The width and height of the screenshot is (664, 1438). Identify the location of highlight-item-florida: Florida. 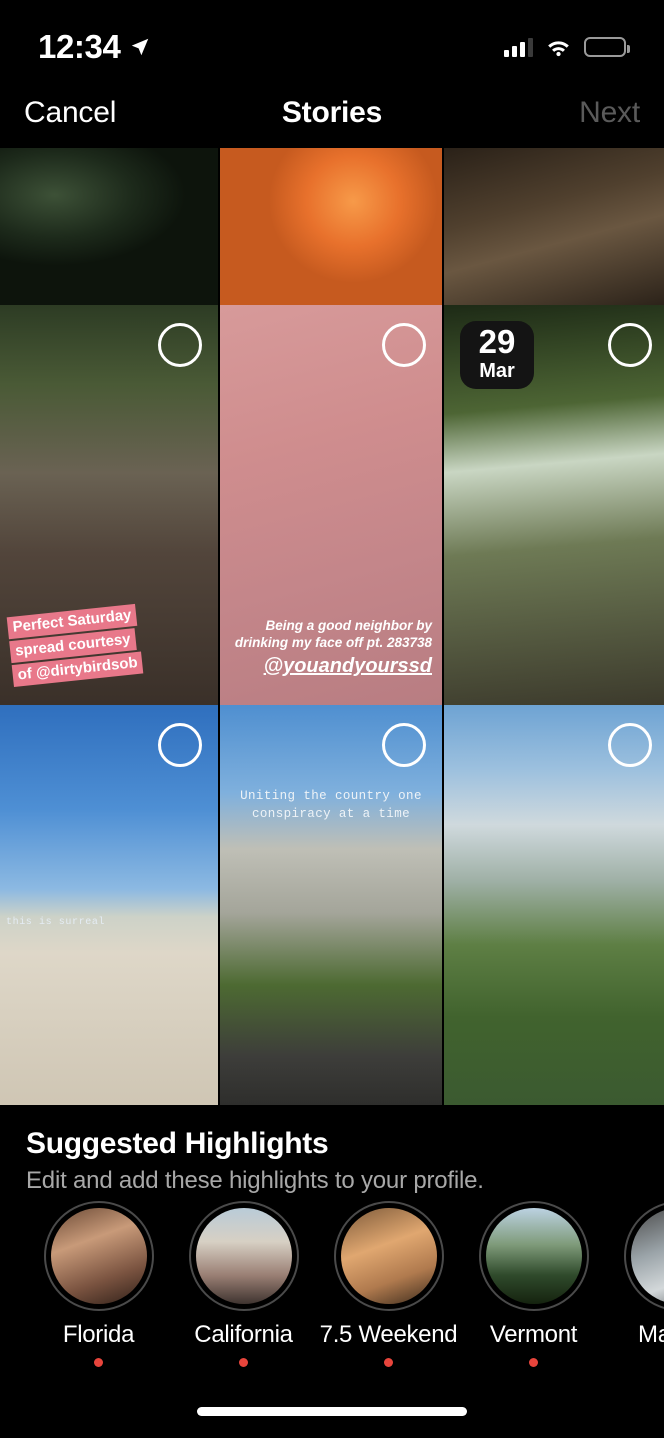
(98, 1296).